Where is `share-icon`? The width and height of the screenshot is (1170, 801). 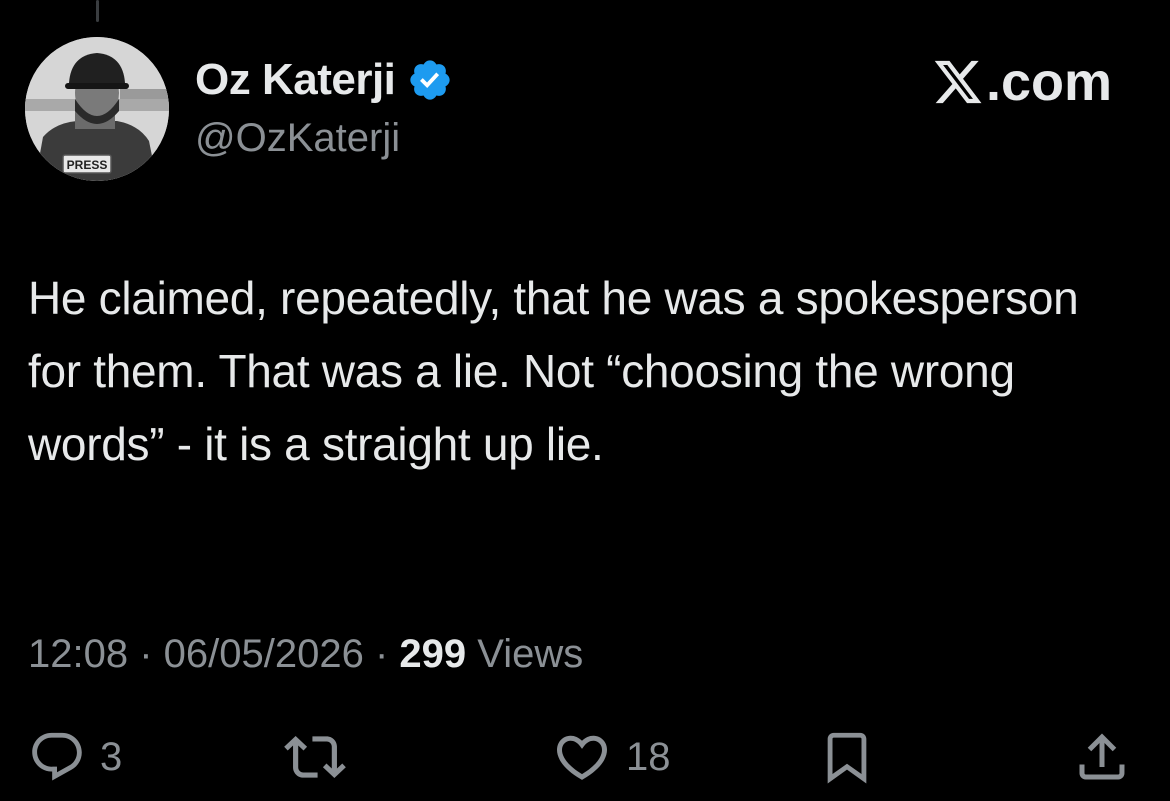
share-icon is located at coordinates (1102, 756).